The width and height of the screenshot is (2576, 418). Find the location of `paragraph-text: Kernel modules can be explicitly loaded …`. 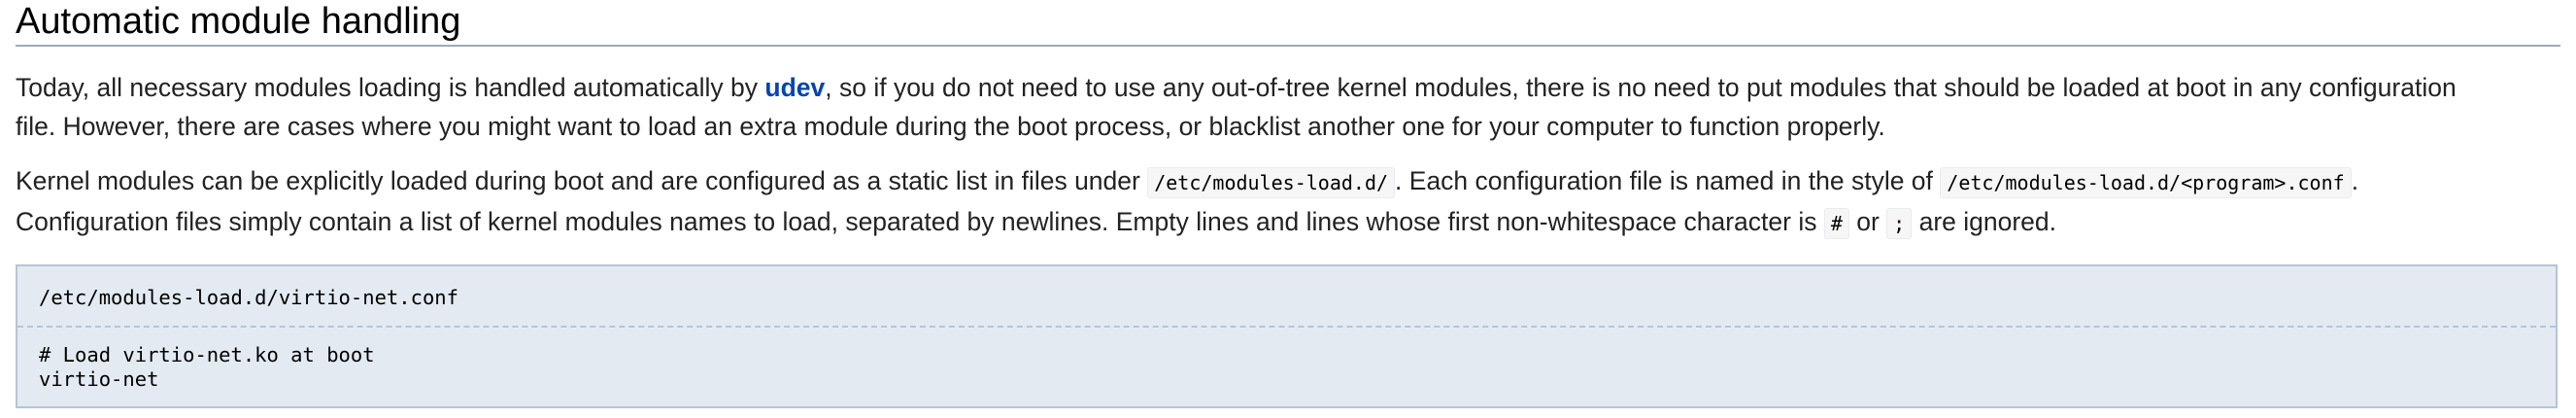

paragraph-text: Kernel modules can be explicitly loaded … is located at coordinates (582, 180).